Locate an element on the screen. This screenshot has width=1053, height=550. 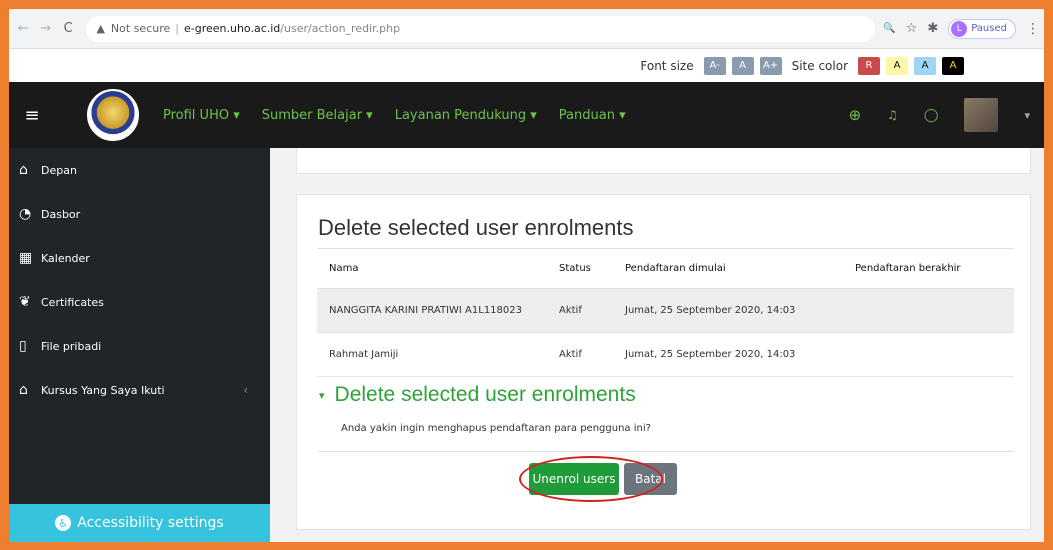
dashboard-icon: ◔ is located at coordinates (25, 214).